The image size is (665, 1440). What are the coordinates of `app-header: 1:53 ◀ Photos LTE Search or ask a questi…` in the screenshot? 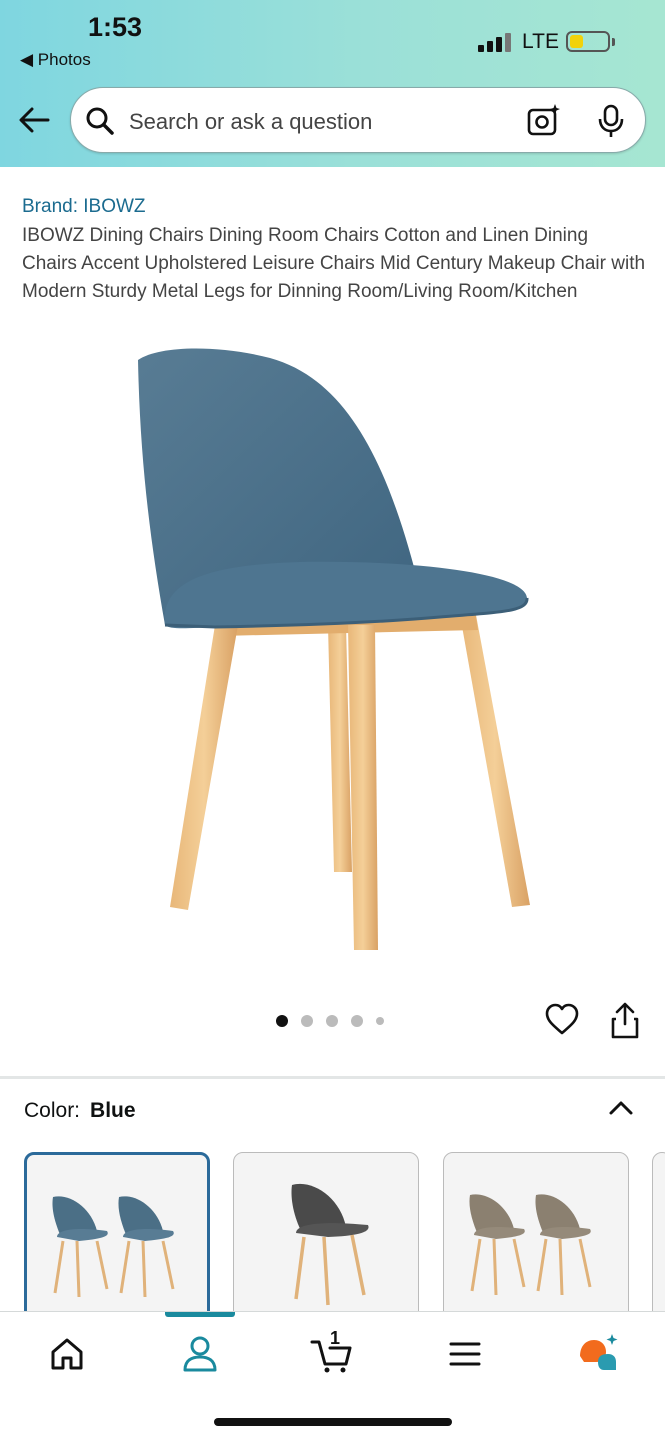 It's located at (332, 83).